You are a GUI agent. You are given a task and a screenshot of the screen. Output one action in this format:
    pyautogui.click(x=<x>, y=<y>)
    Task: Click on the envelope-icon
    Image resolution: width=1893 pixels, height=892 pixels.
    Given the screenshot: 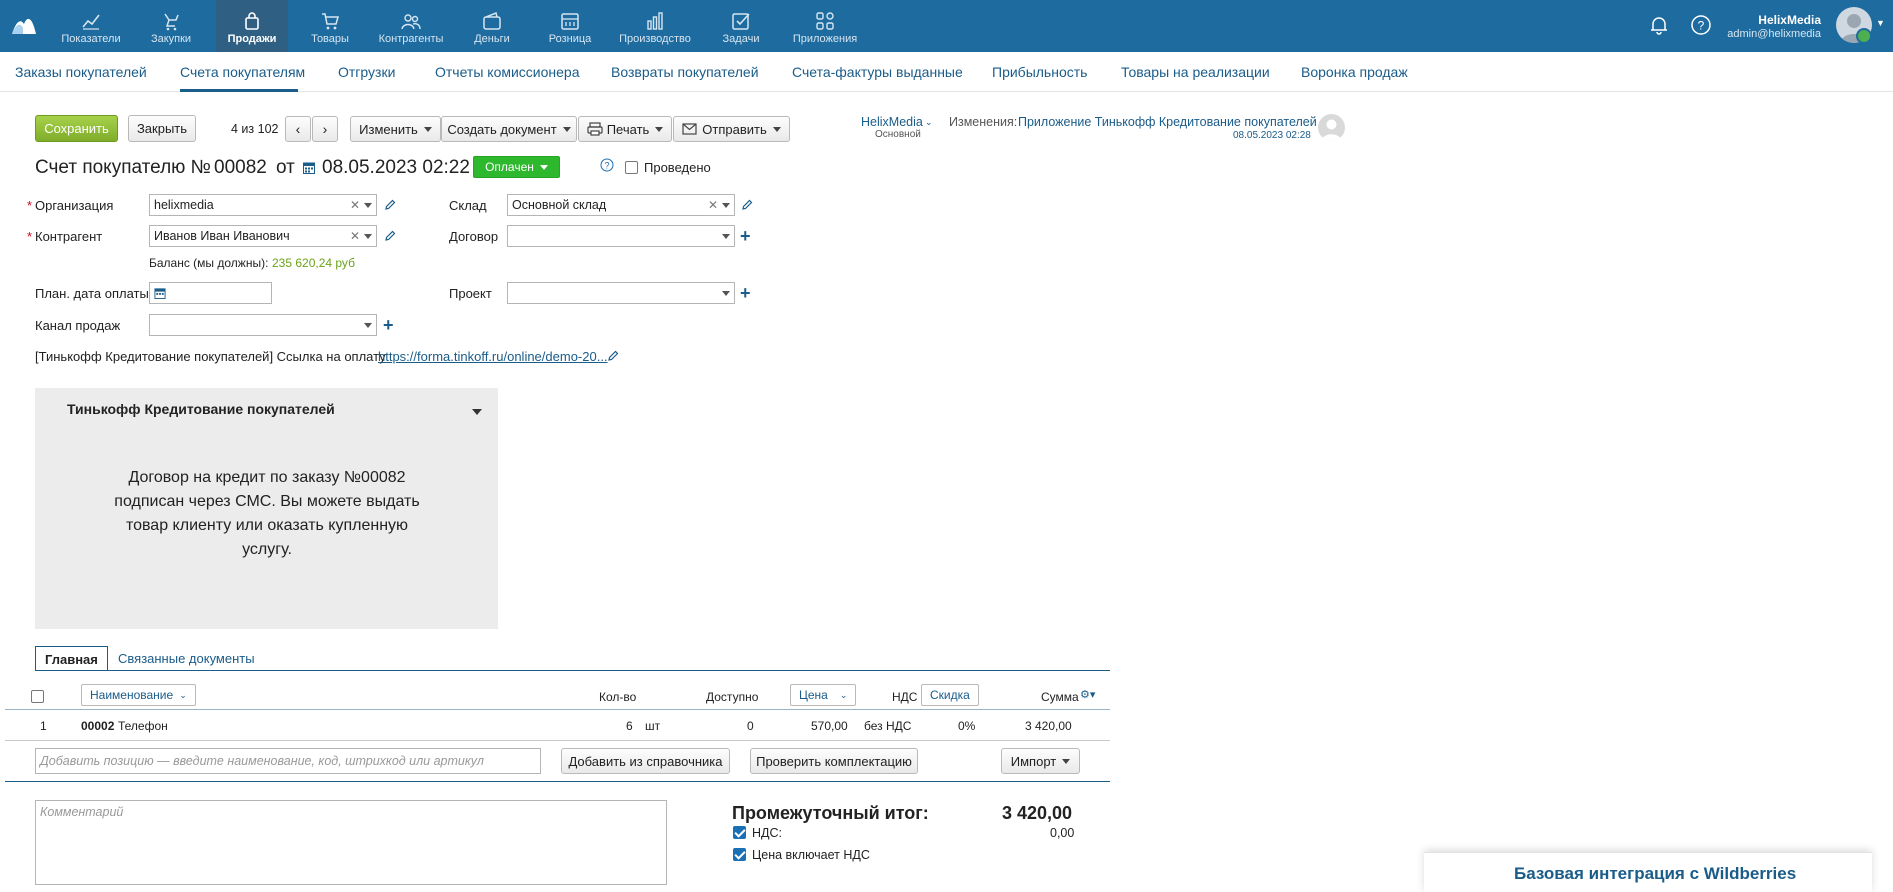 What is the action you would take?
    pyautogui.click(x=689, y=129)
    